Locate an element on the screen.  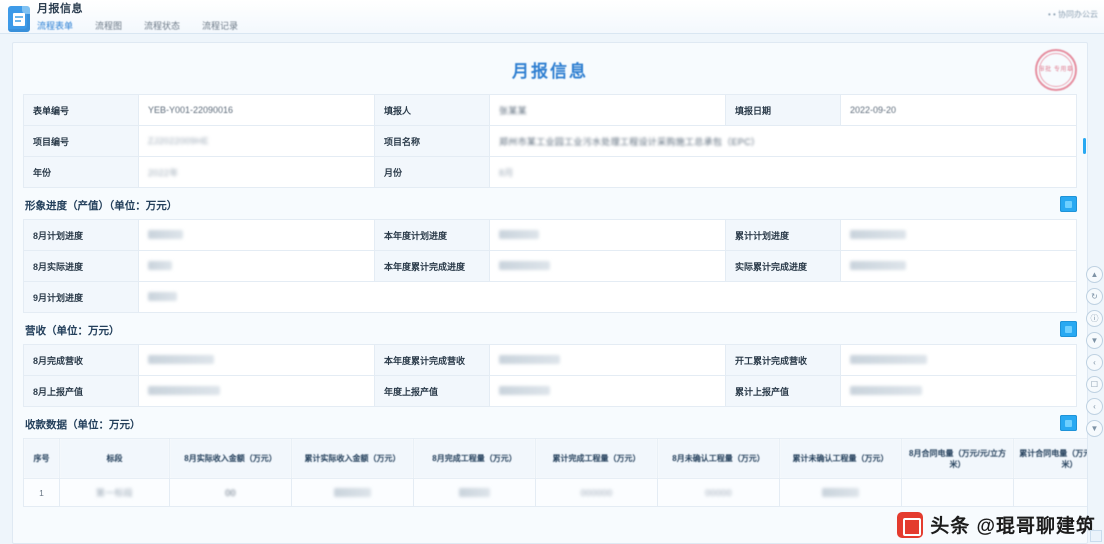
cell-aug-completed-work: 000000 is located at coordinates (474, 492).